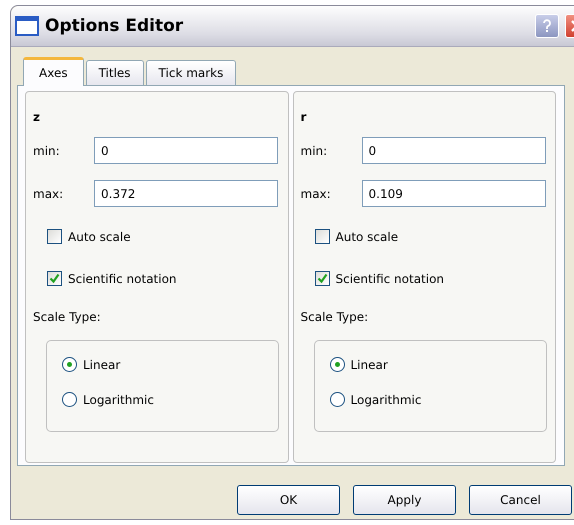  Describe the element at coordinates (191, 72) in the screenshot. I see `tab: Tick marks` at that location.